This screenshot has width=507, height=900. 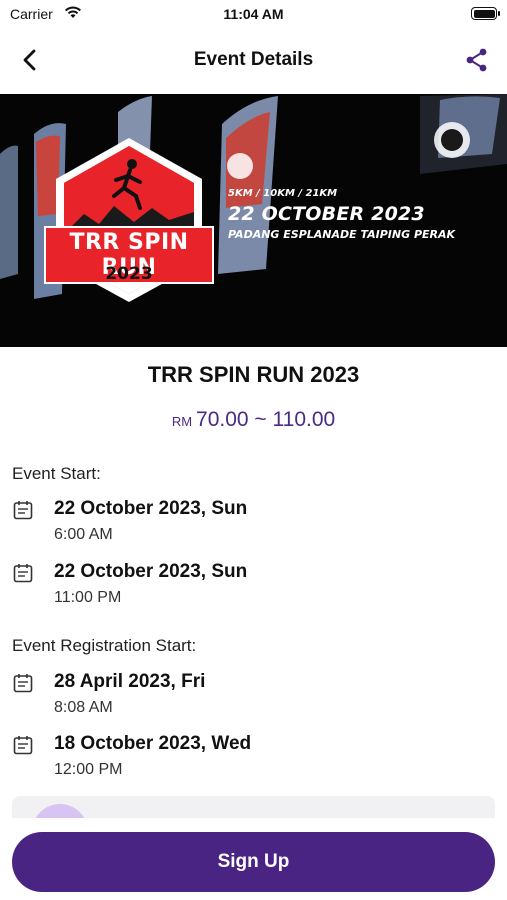 I want to click on clock: 11:04 AM, so click(x=253, y=14).